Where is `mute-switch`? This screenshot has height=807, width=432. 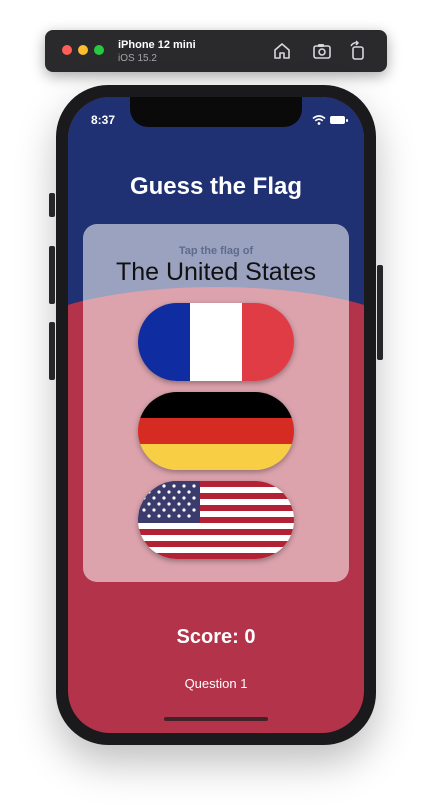 mute-switch is located at coordinates (52, 205).